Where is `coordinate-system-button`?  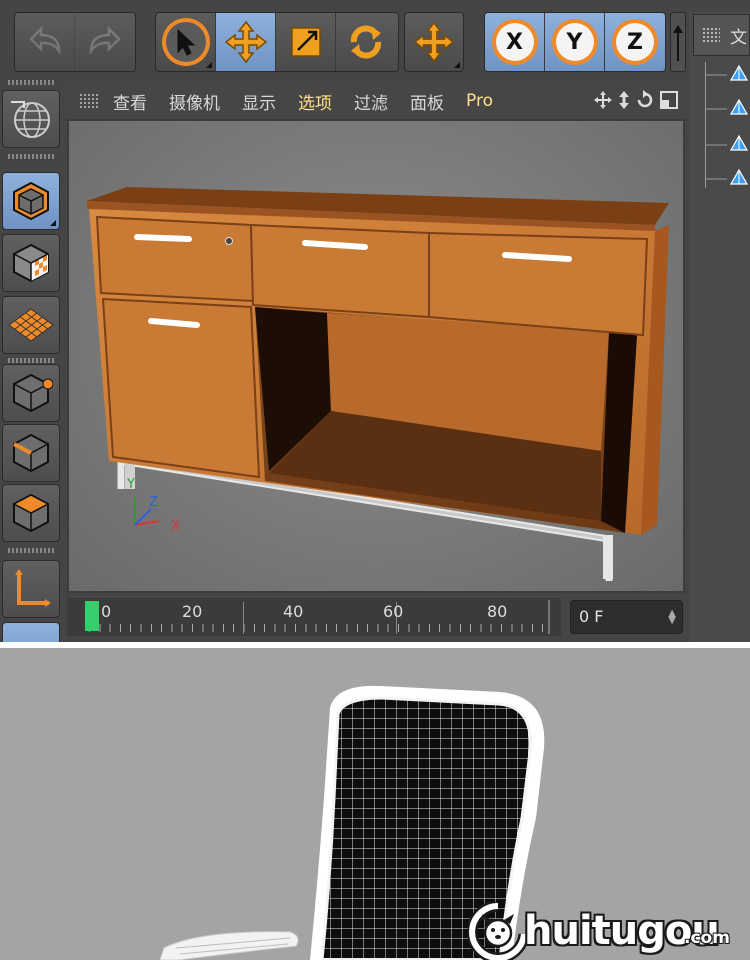 coordinate-system-button is located at coordinates (678, 42).